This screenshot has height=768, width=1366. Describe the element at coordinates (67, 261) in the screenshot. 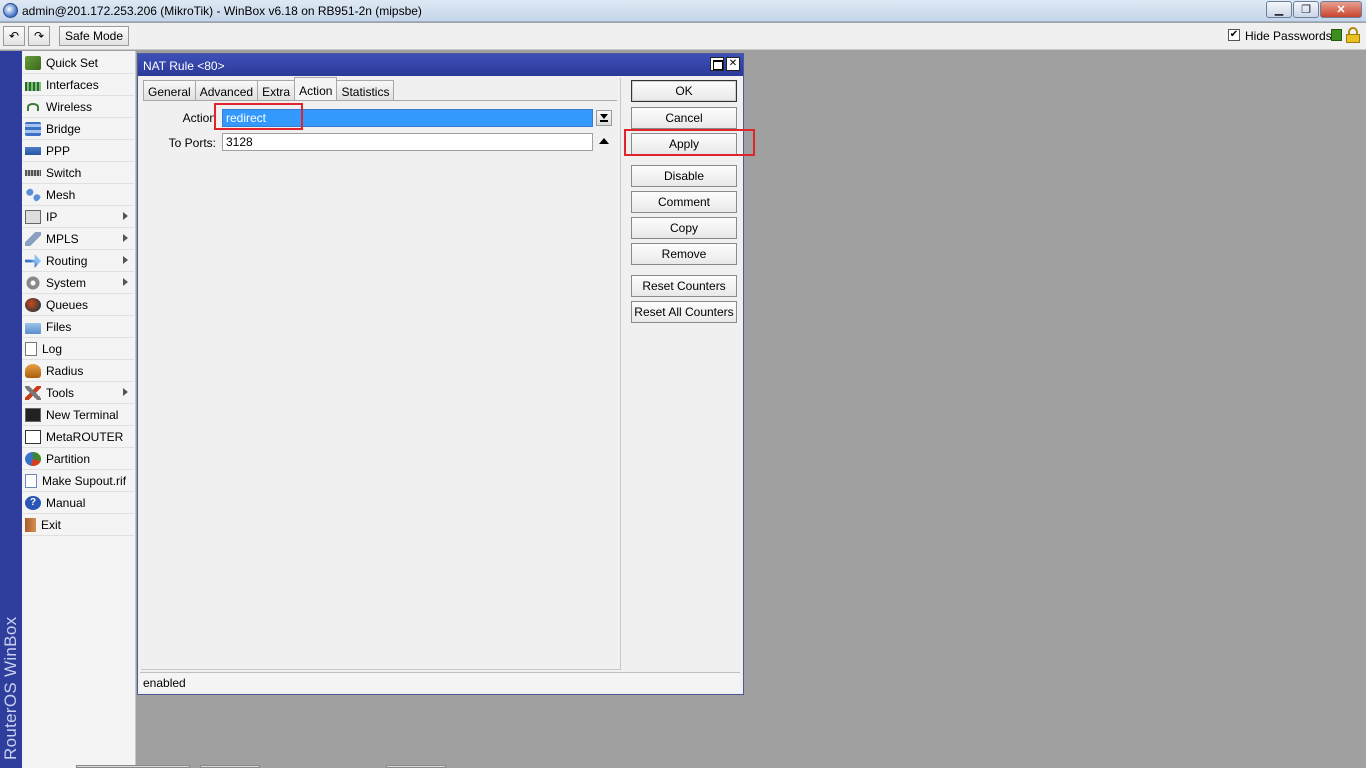

I see `sidebar-item-label: Routing` at that location.